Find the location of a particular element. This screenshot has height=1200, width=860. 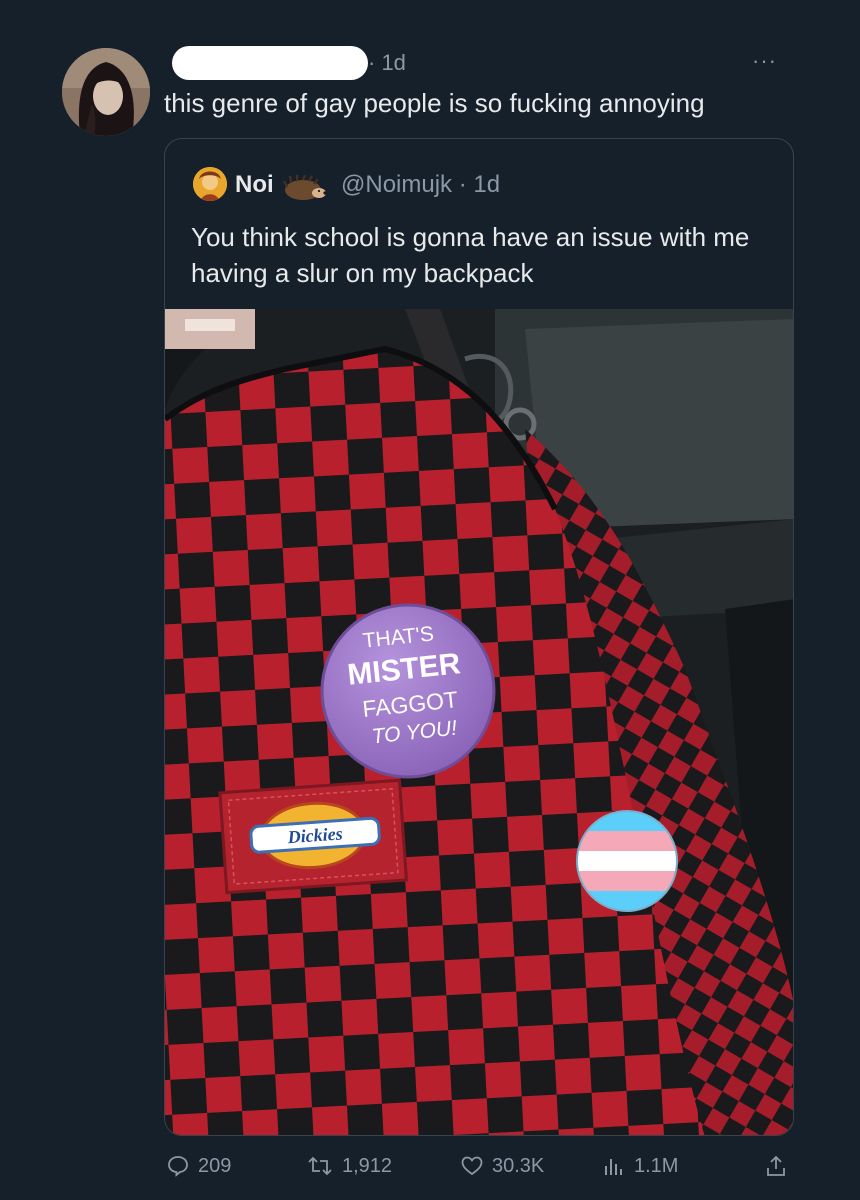

views-button: 1.1M is located at coordinates (640, 1166).